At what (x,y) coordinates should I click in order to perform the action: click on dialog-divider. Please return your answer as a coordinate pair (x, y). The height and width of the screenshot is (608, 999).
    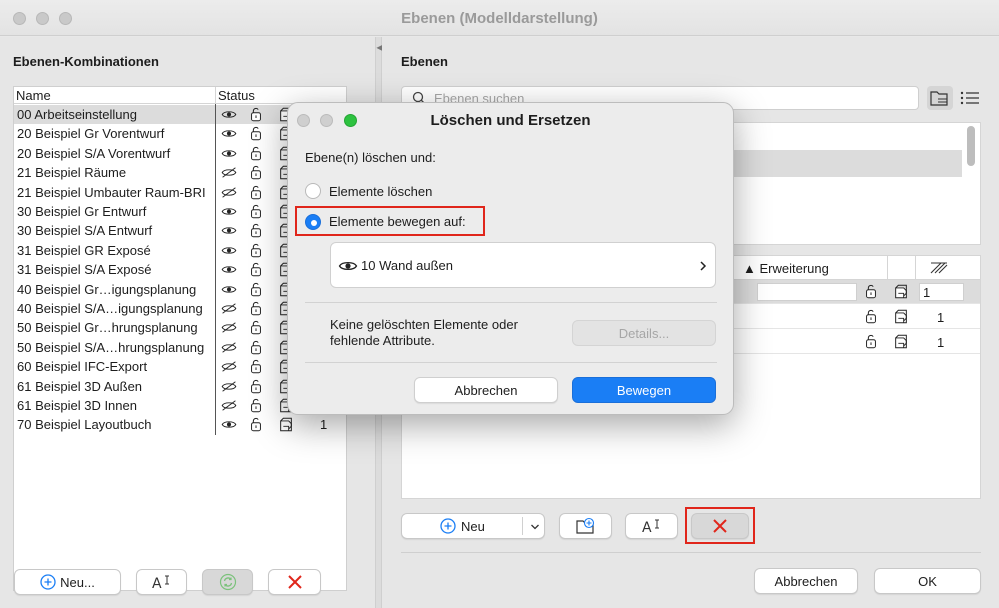
    Looking at the image, I should click on (511, 302).